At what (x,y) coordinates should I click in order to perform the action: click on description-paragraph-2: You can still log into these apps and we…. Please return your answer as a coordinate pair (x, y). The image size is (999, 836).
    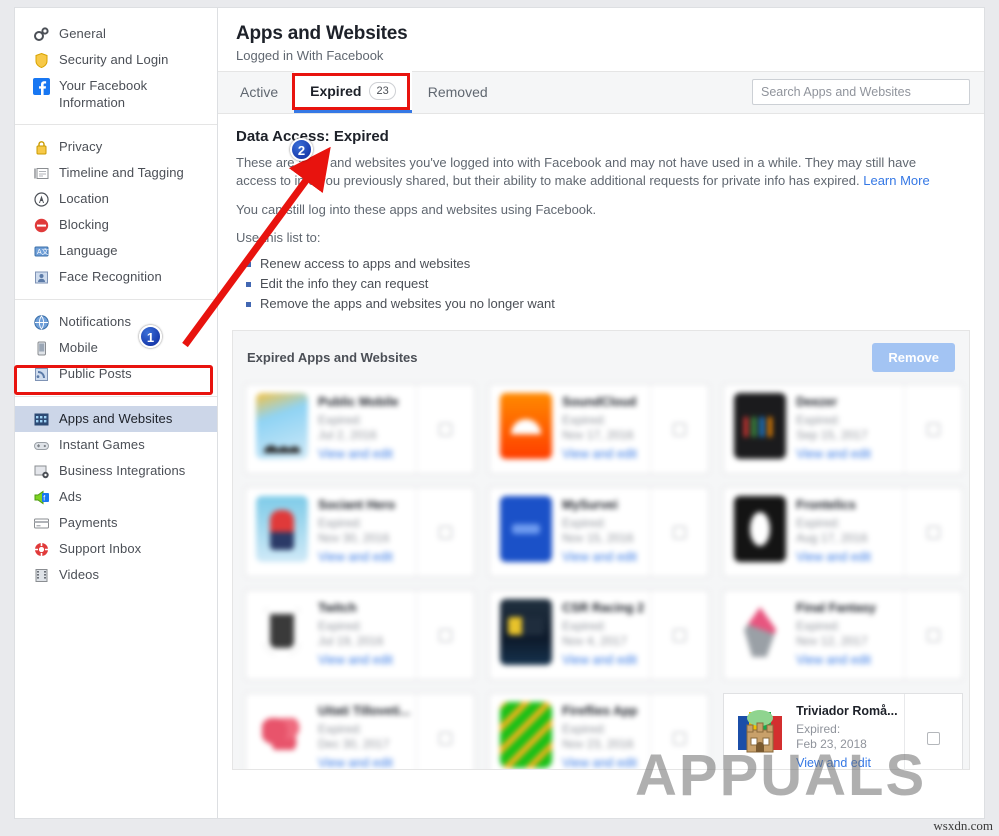
    Looking at the image, I should click on (416, 209).